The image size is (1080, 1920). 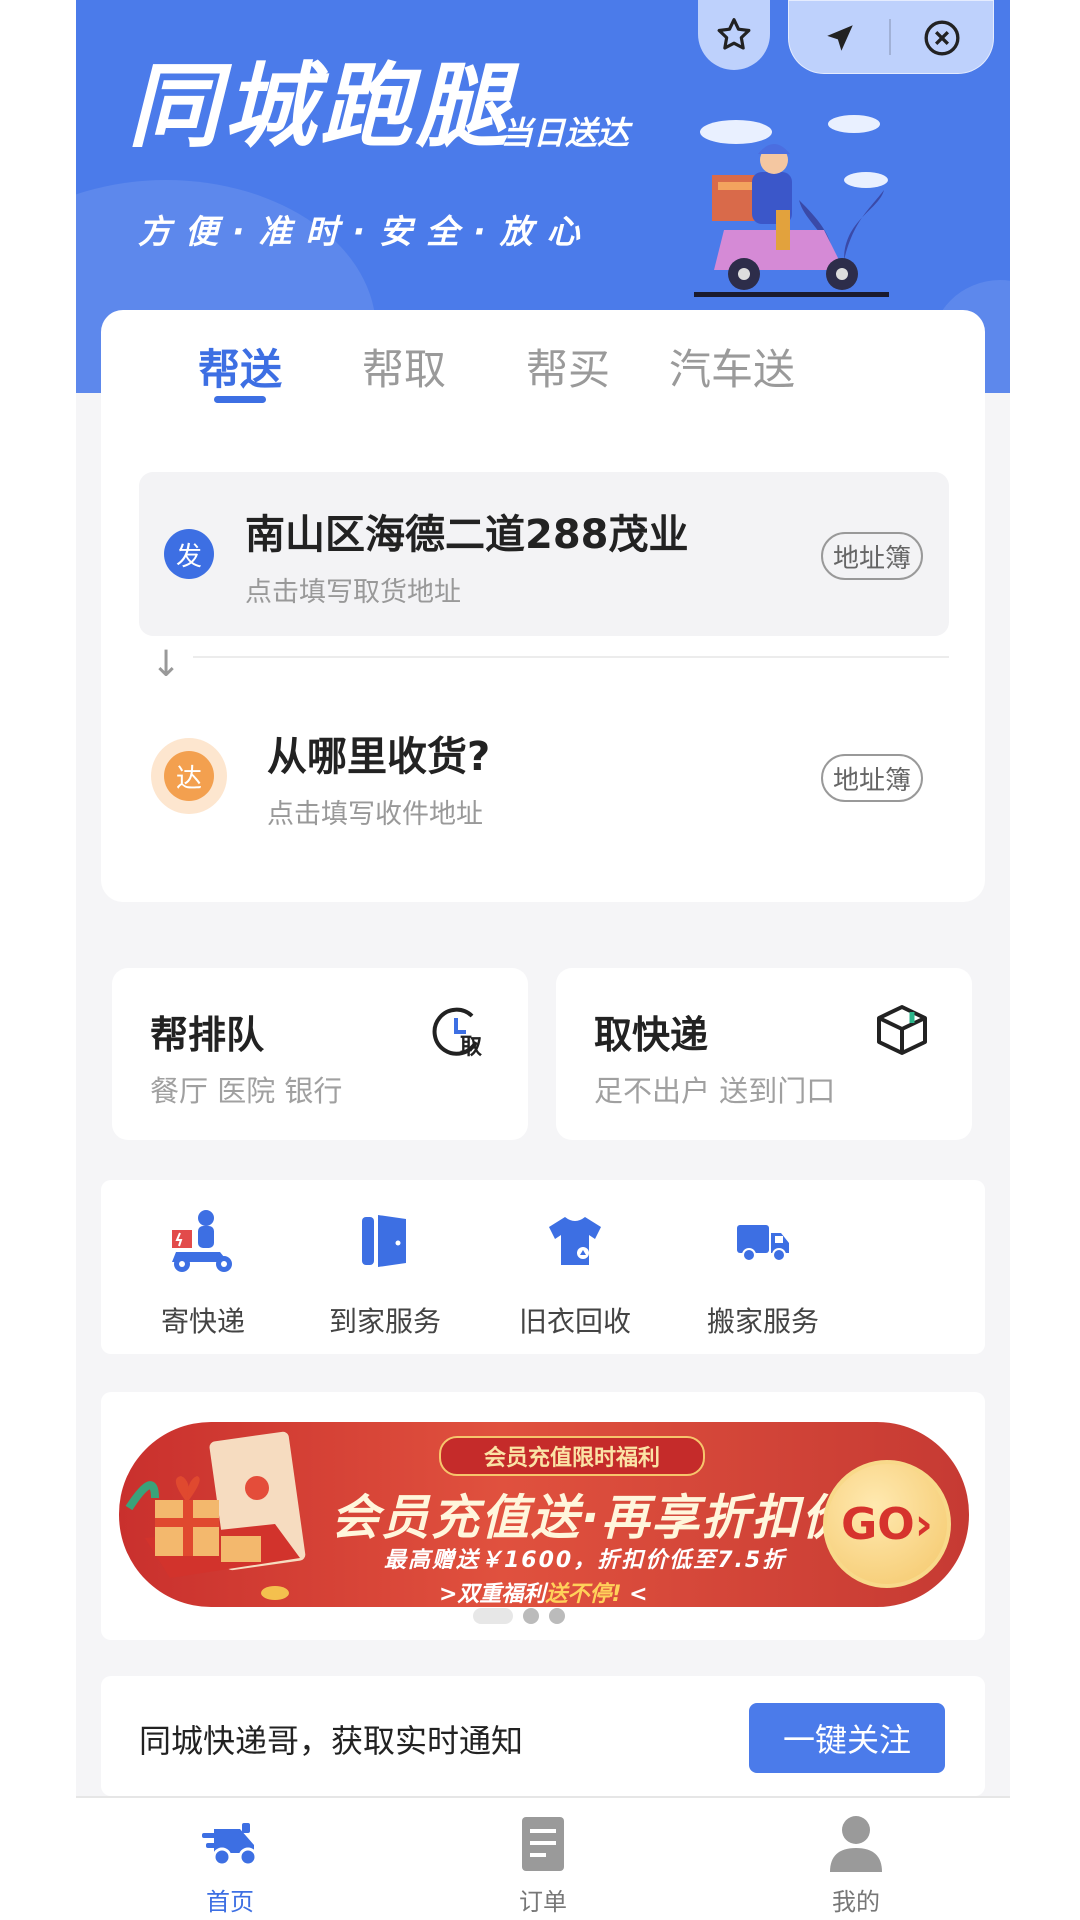 I want to click on favorite-button, so click(x=734, y=35).